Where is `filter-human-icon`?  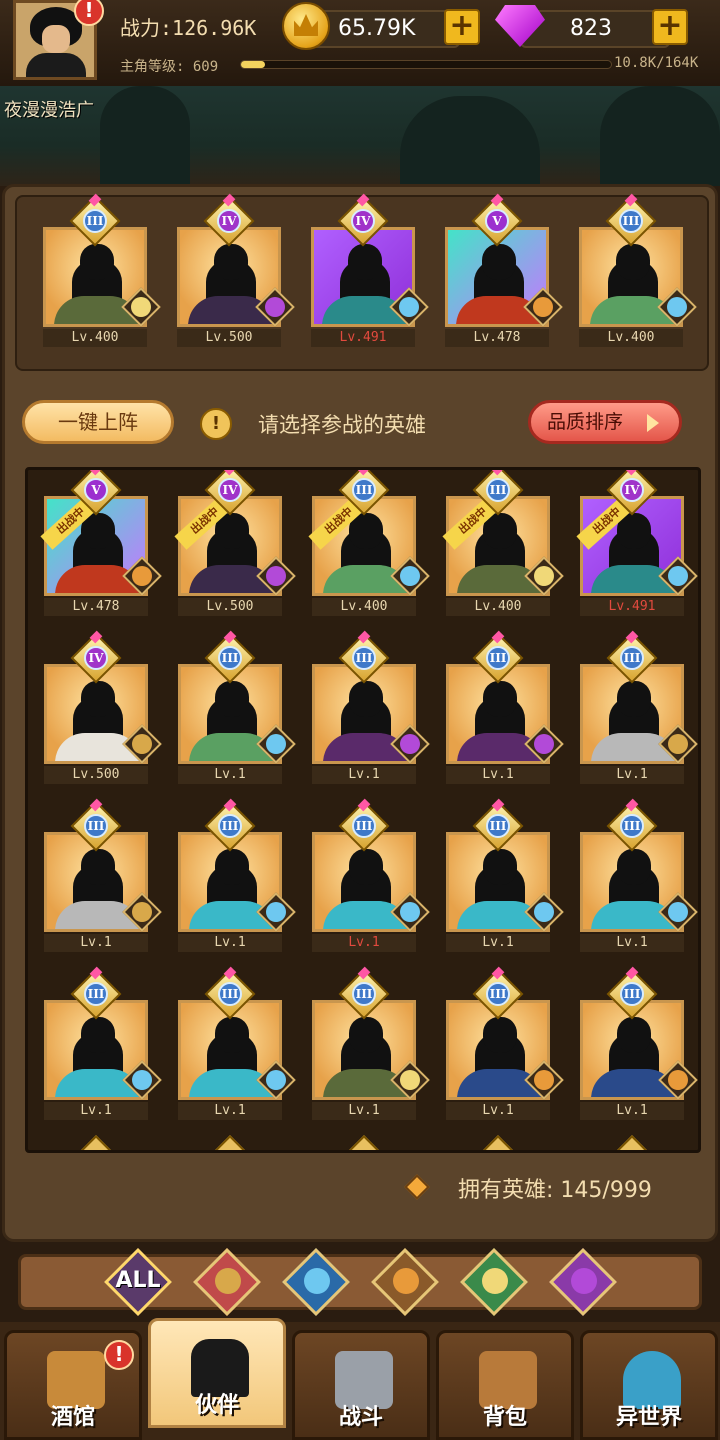 filter-human-icon is located at coordinates (227, 1282).